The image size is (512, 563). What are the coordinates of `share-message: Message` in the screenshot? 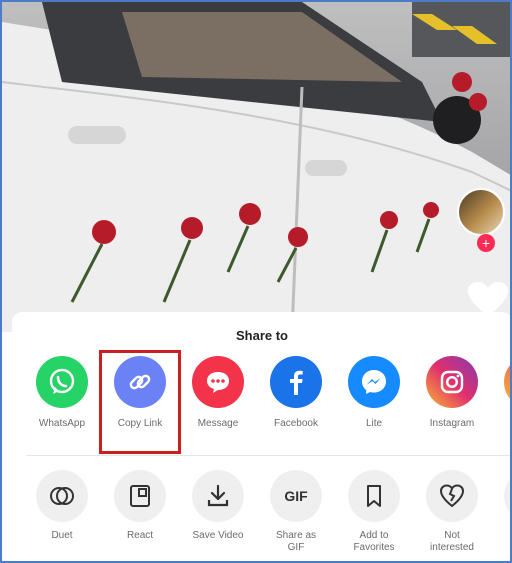 It's located at (218, 393).